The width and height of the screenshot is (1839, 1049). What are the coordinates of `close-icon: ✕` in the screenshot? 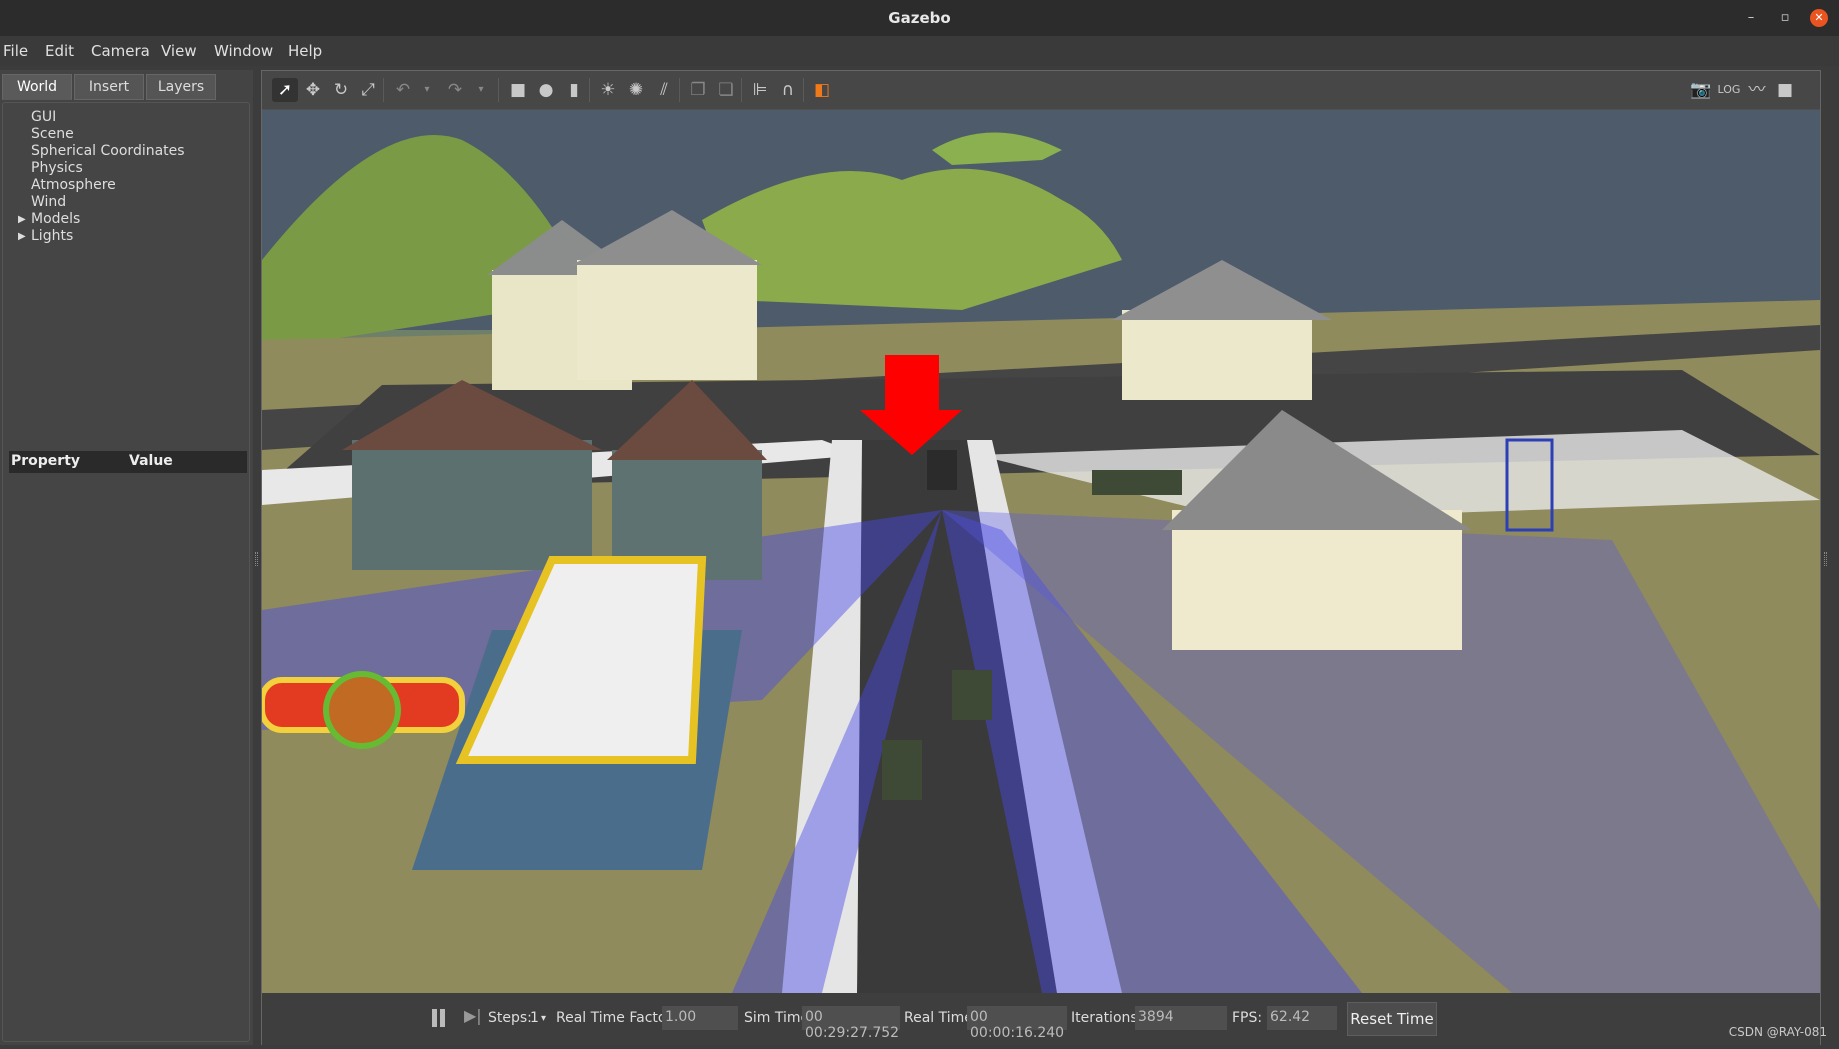 It's located at (1819, 18).